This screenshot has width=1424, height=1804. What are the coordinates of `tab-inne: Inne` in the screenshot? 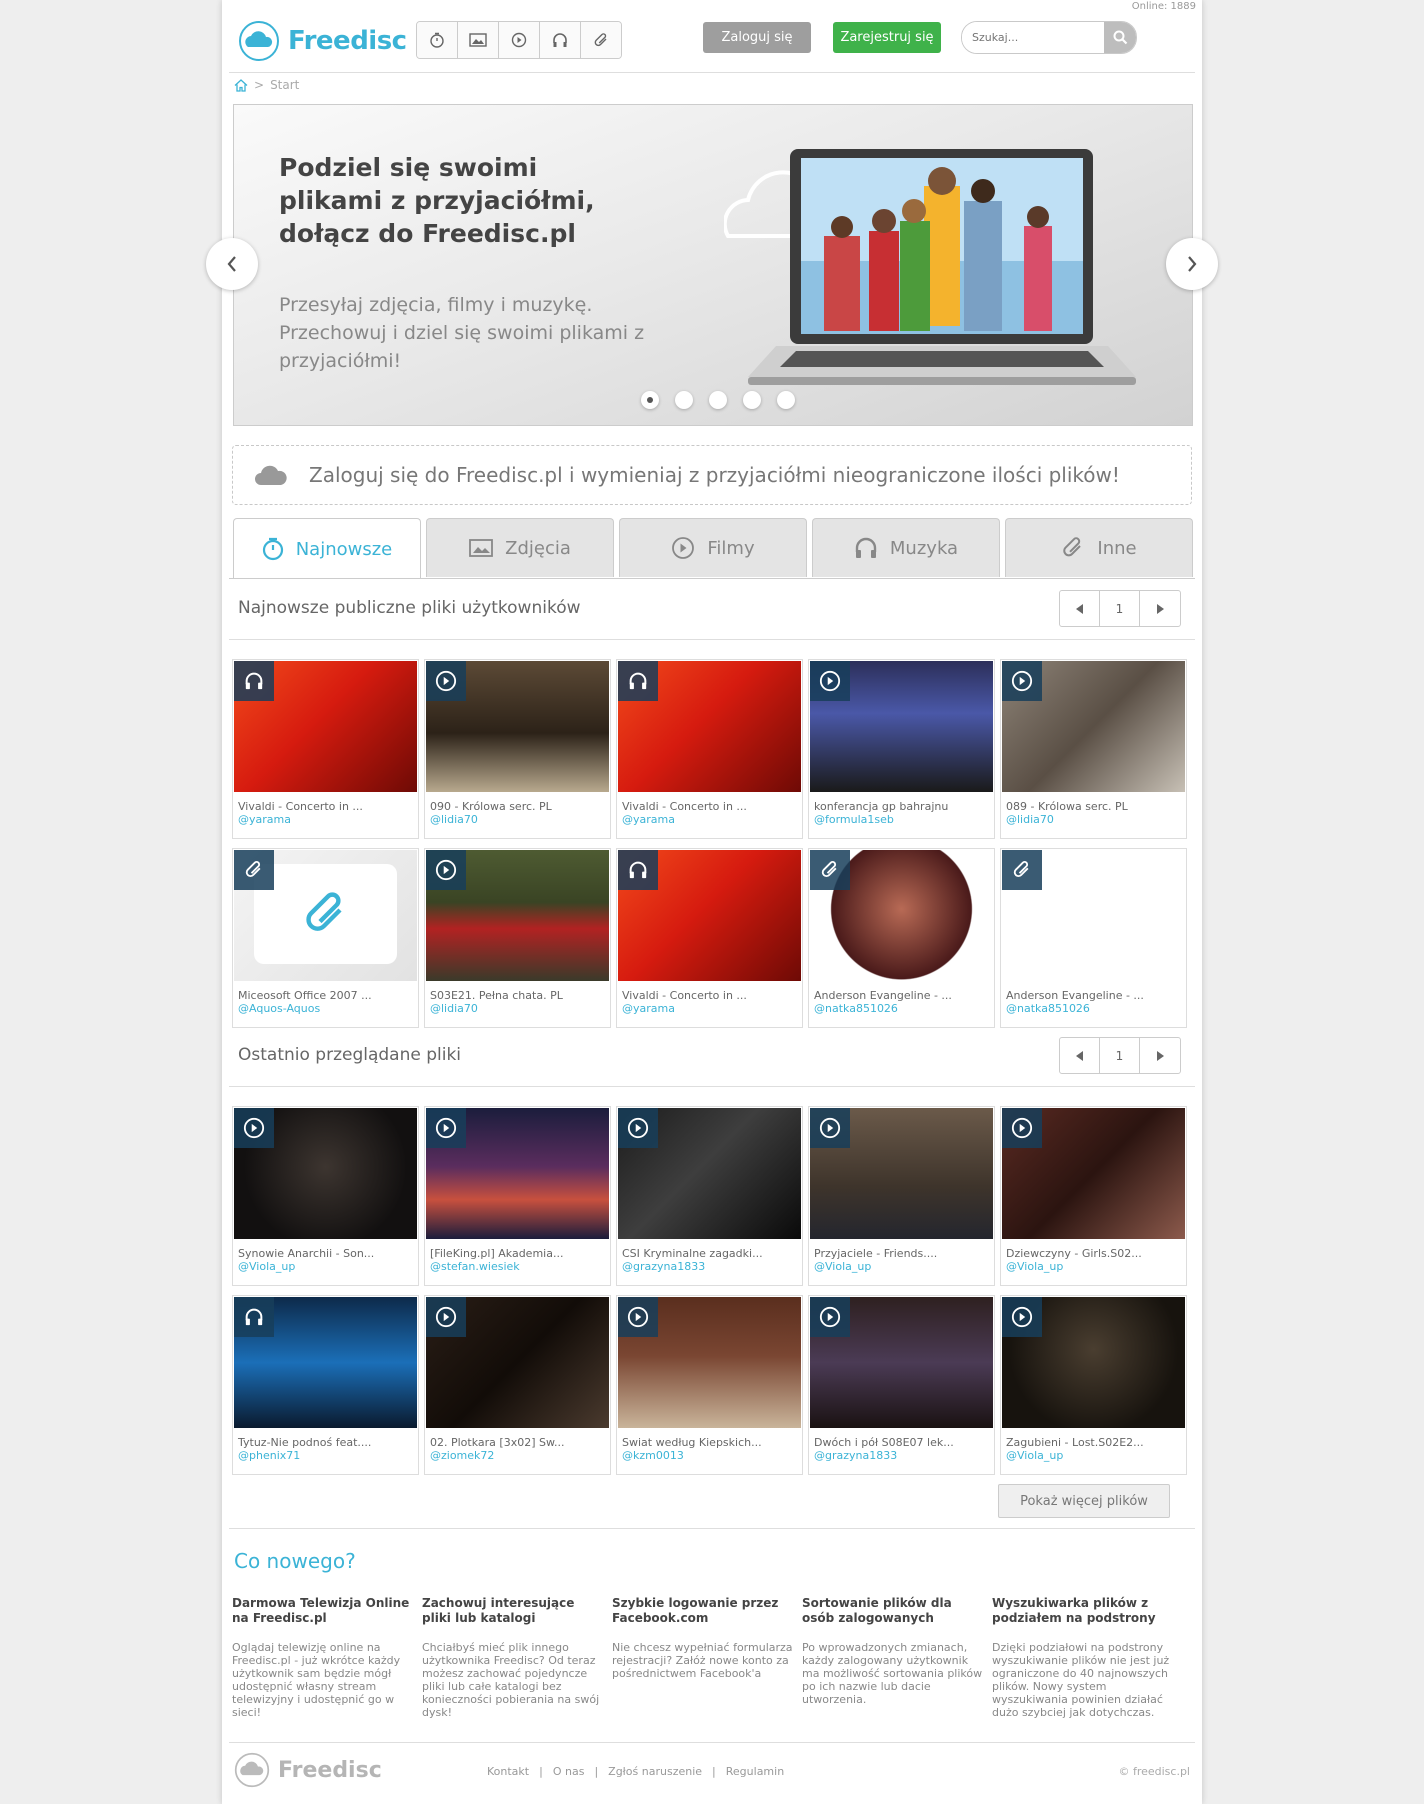 It's located at (1099, 547).